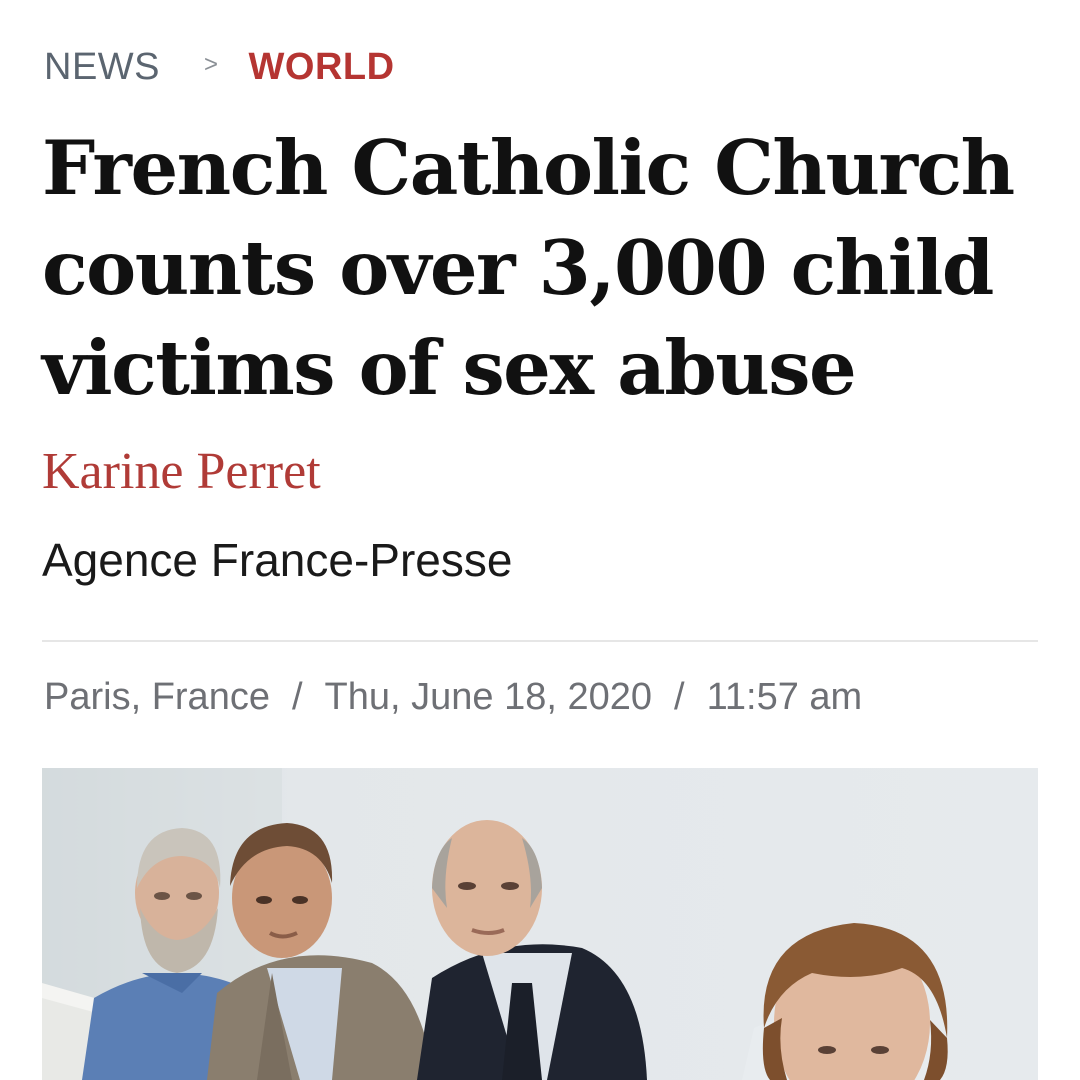 The width and height of the screenshot is (1080, 1080). I want to click on breadcrumb-world-link: WORLD, so click(322, 67).